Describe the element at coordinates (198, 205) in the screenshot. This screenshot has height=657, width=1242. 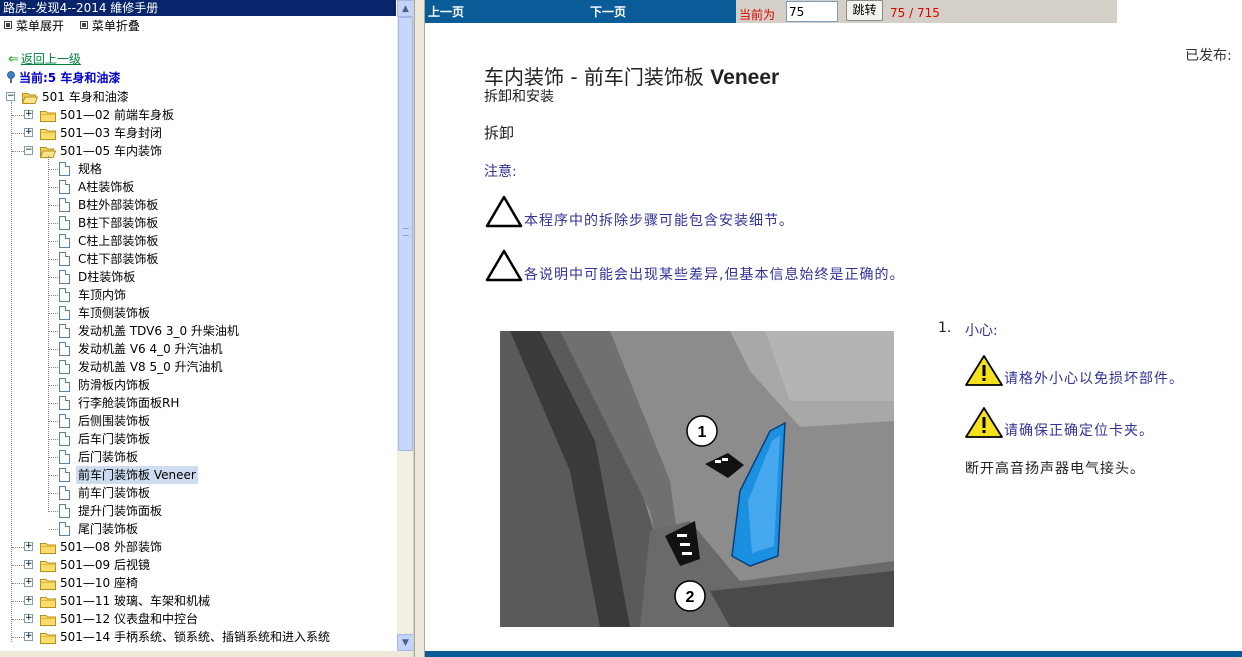
I see `tree-item: B柱外部装饰板` at that location.